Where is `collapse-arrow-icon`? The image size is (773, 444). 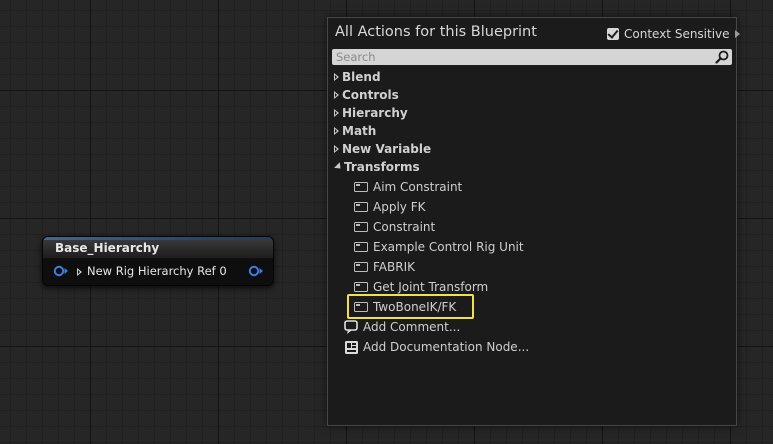
collapse-arrow-icon is located at coordinates (339, 166).